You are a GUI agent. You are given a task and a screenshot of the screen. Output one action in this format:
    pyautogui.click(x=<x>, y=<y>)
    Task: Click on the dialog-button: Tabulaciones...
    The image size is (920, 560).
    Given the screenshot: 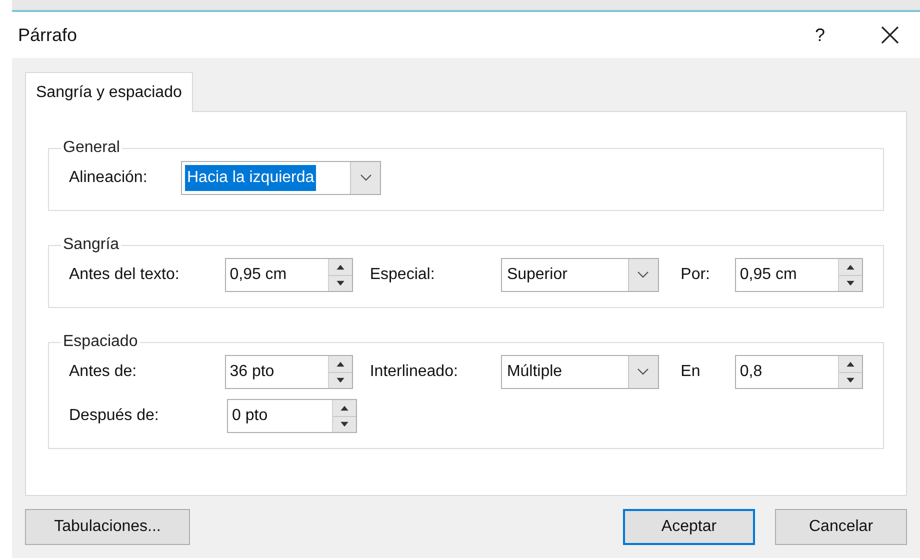 What is the action you would take?
    pyautogui.click(x=107, y=527)
    